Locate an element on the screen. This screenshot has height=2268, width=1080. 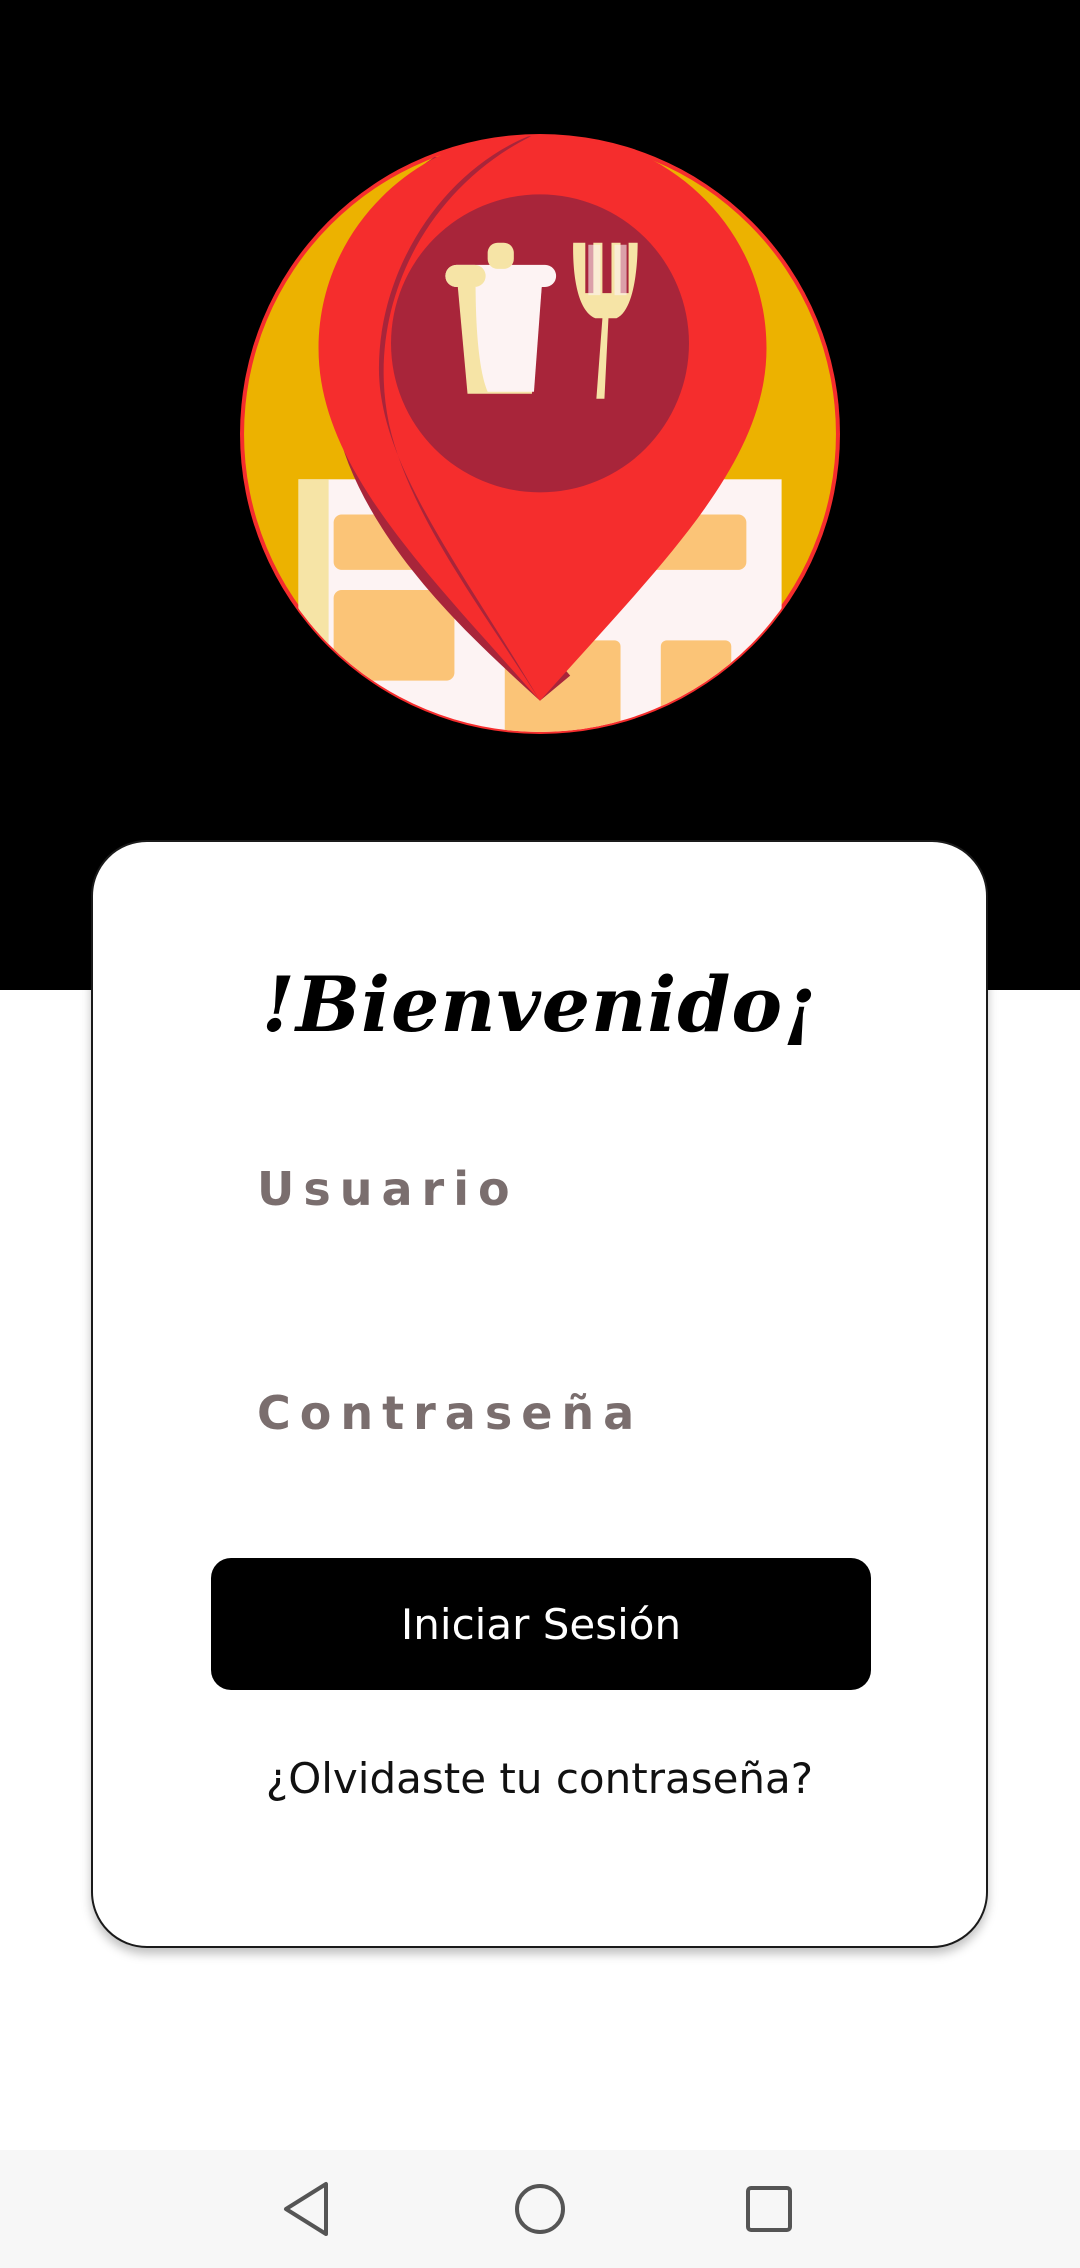
username-input is located at coordinates (537, 1189).